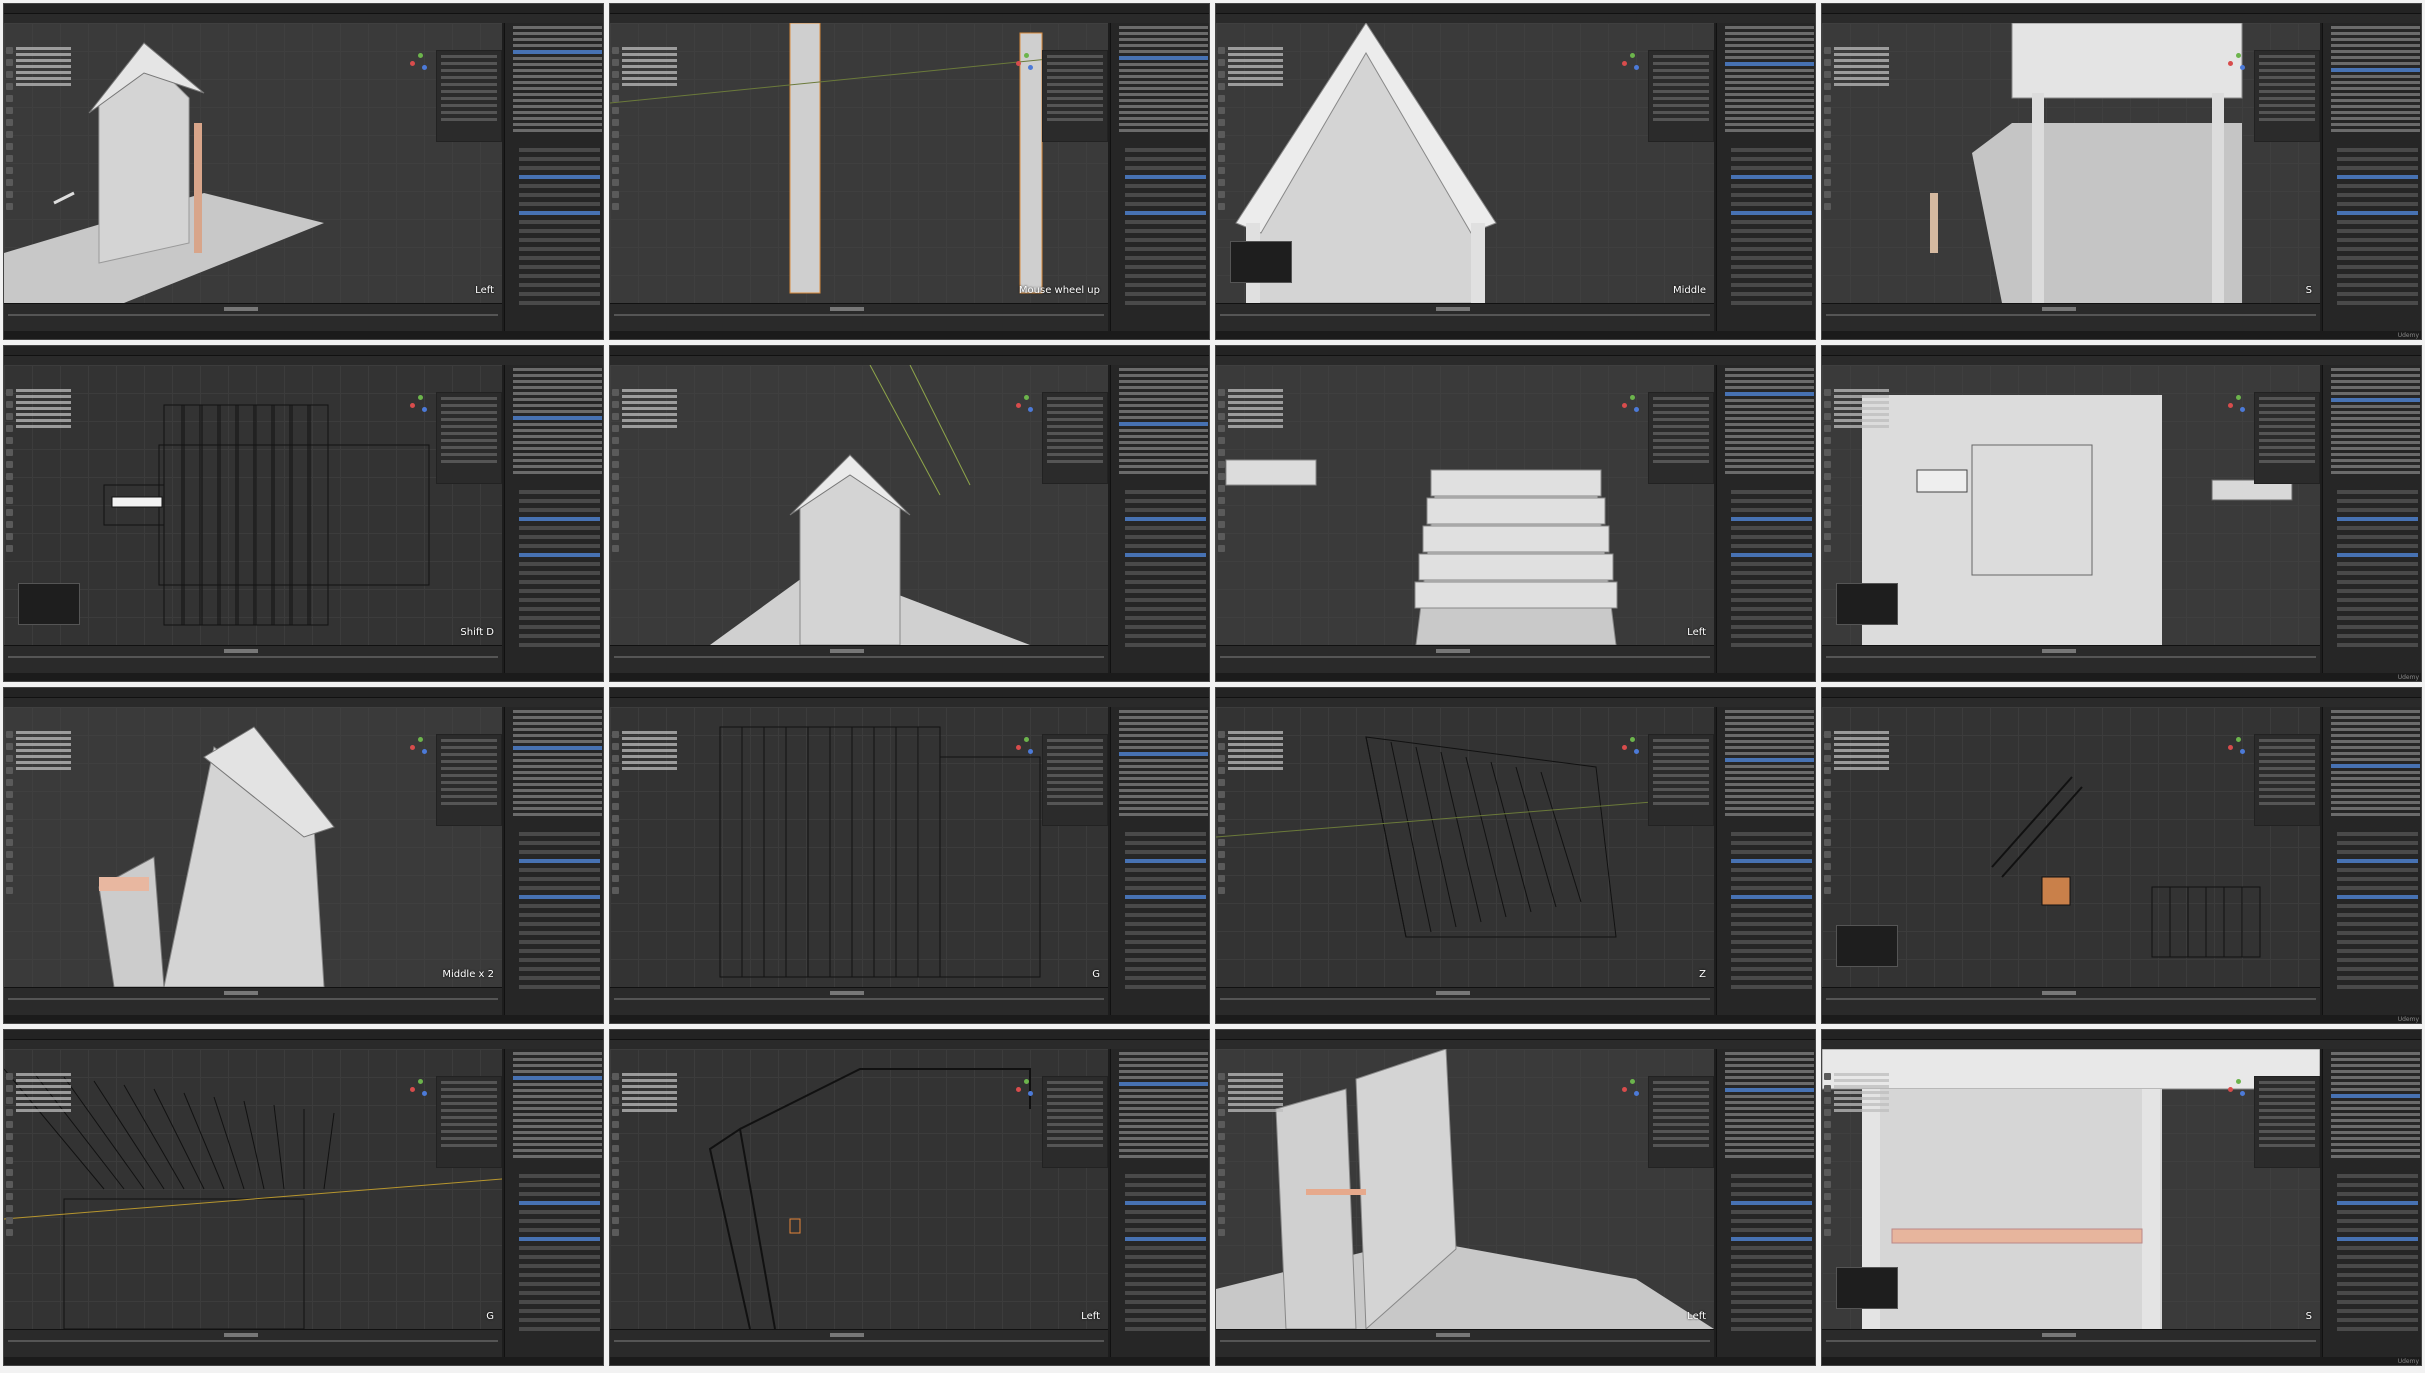  What do you see at coordinates (859, 847) in the screenshot?
I see `3d-viewport: G` at bounding box center [859, 847].